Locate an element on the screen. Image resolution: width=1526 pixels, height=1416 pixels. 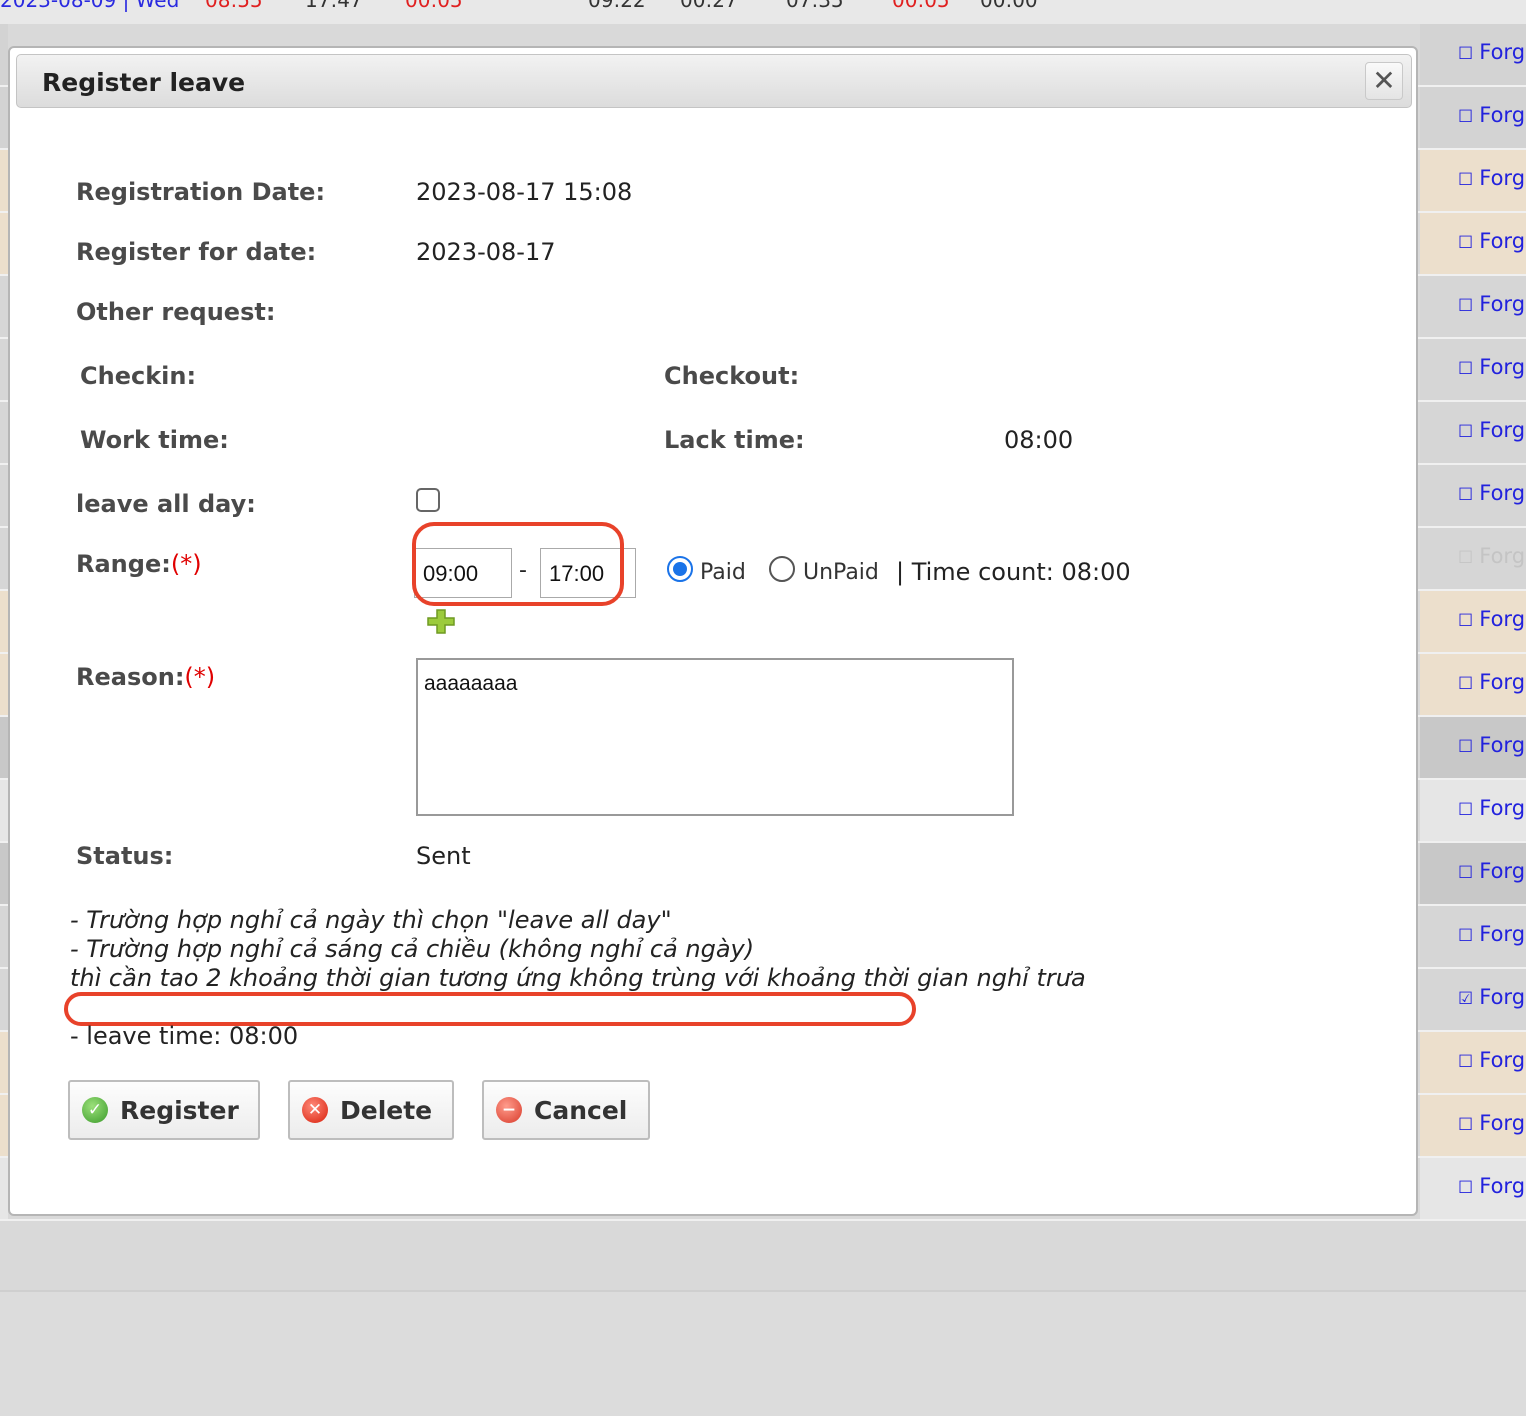
paid-label: Paid is located at coordinates (723, 572).